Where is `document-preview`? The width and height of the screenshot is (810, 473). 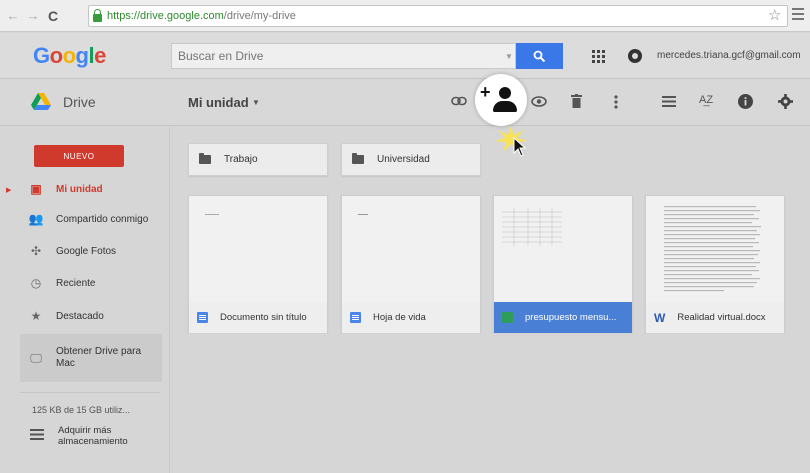
document-preview is located at coordinates (712, 249).